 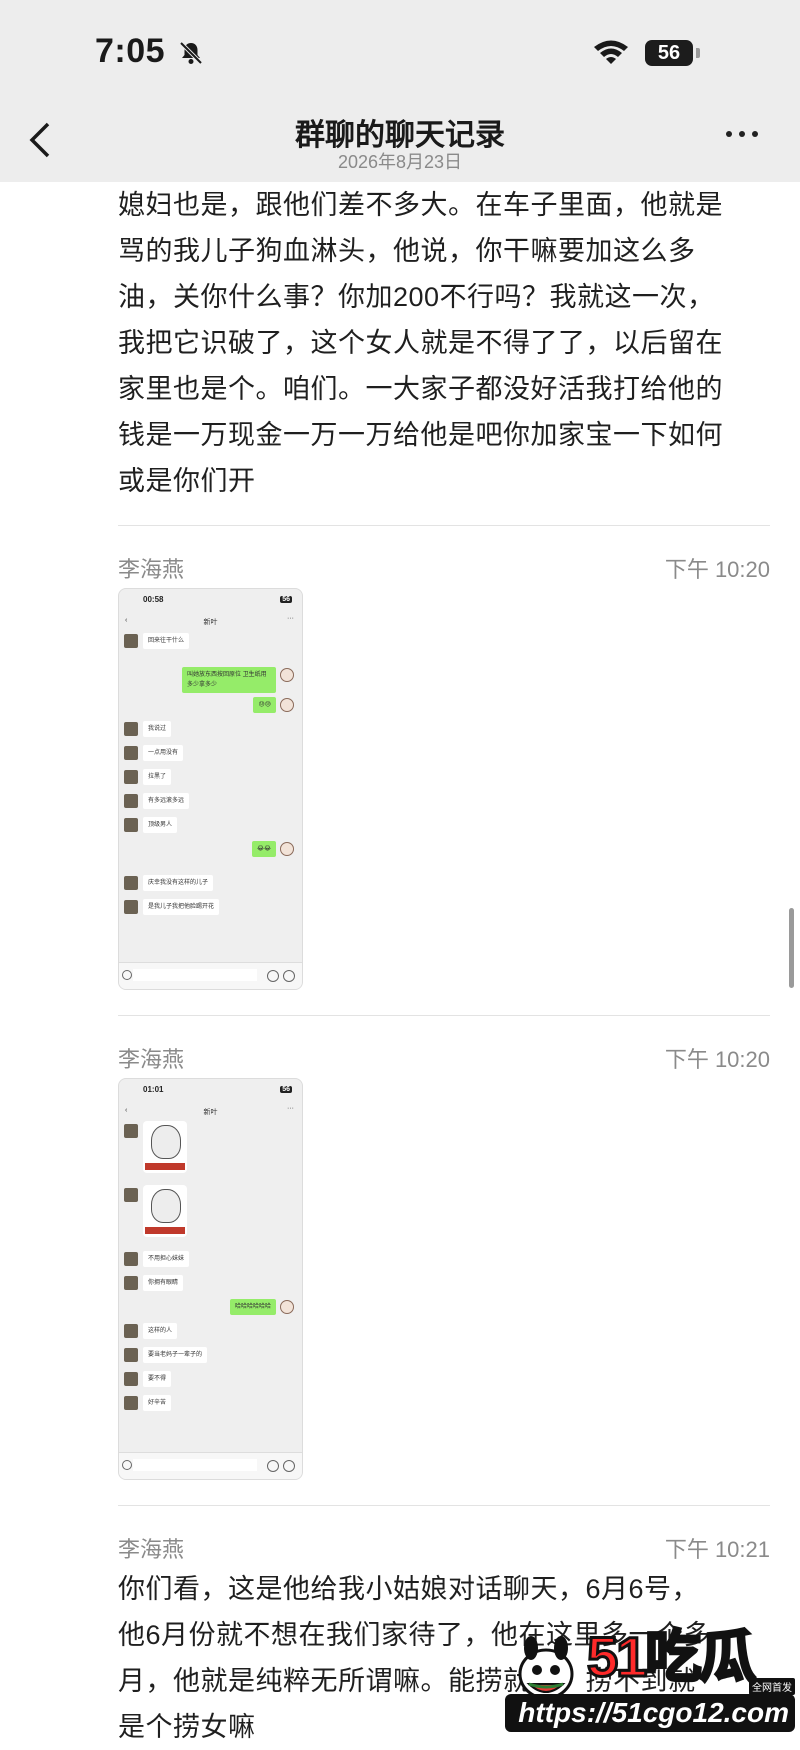 I want to click on battery-indicator: 56, so click(x=669, y=53).